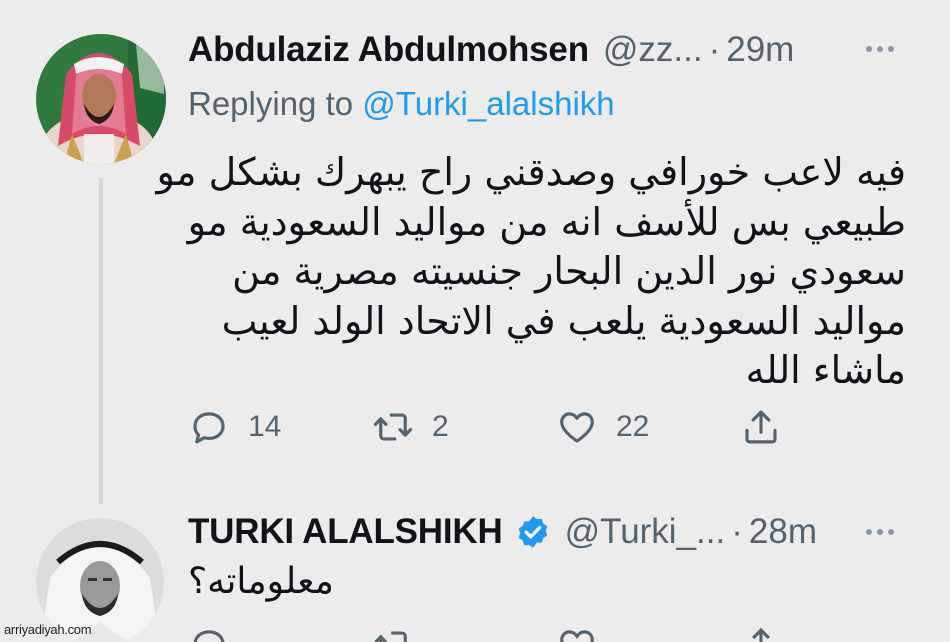 The image size is (950, 642). I want to click on timestamp: 28m, so click(783, 532).